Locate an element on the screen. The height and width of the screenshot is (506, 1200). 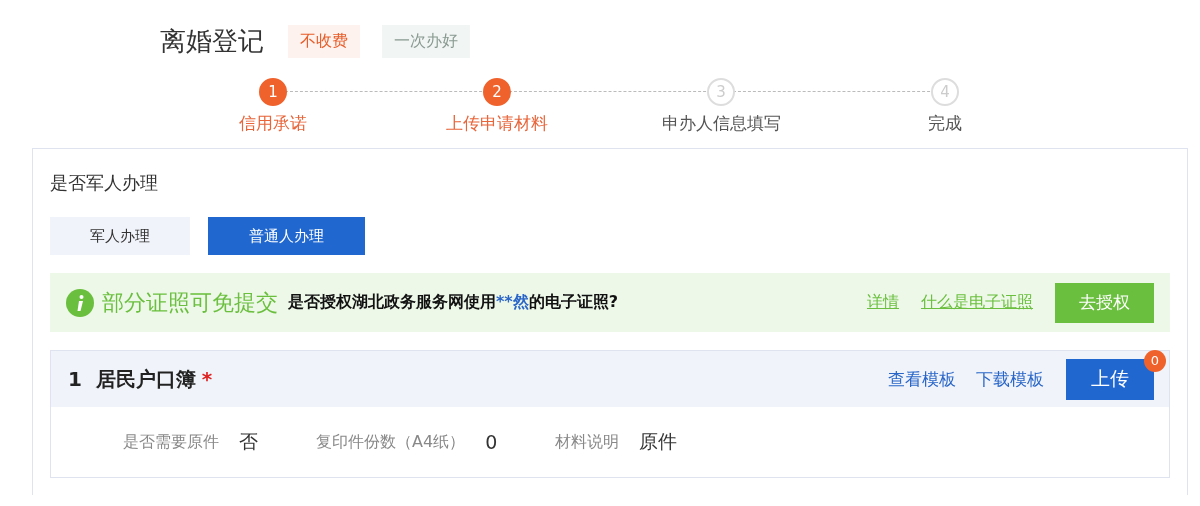
option-button: 普通人办理 is located at coordinates (286, 236).